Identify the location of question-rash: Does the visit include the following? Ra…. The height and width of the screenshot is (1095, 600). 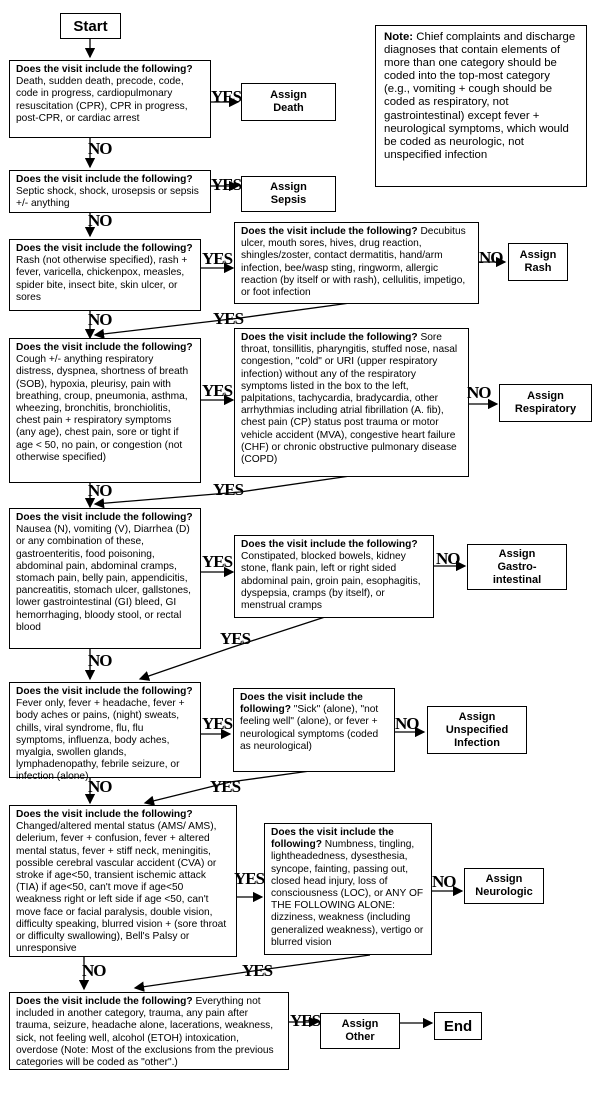
(105, 275).